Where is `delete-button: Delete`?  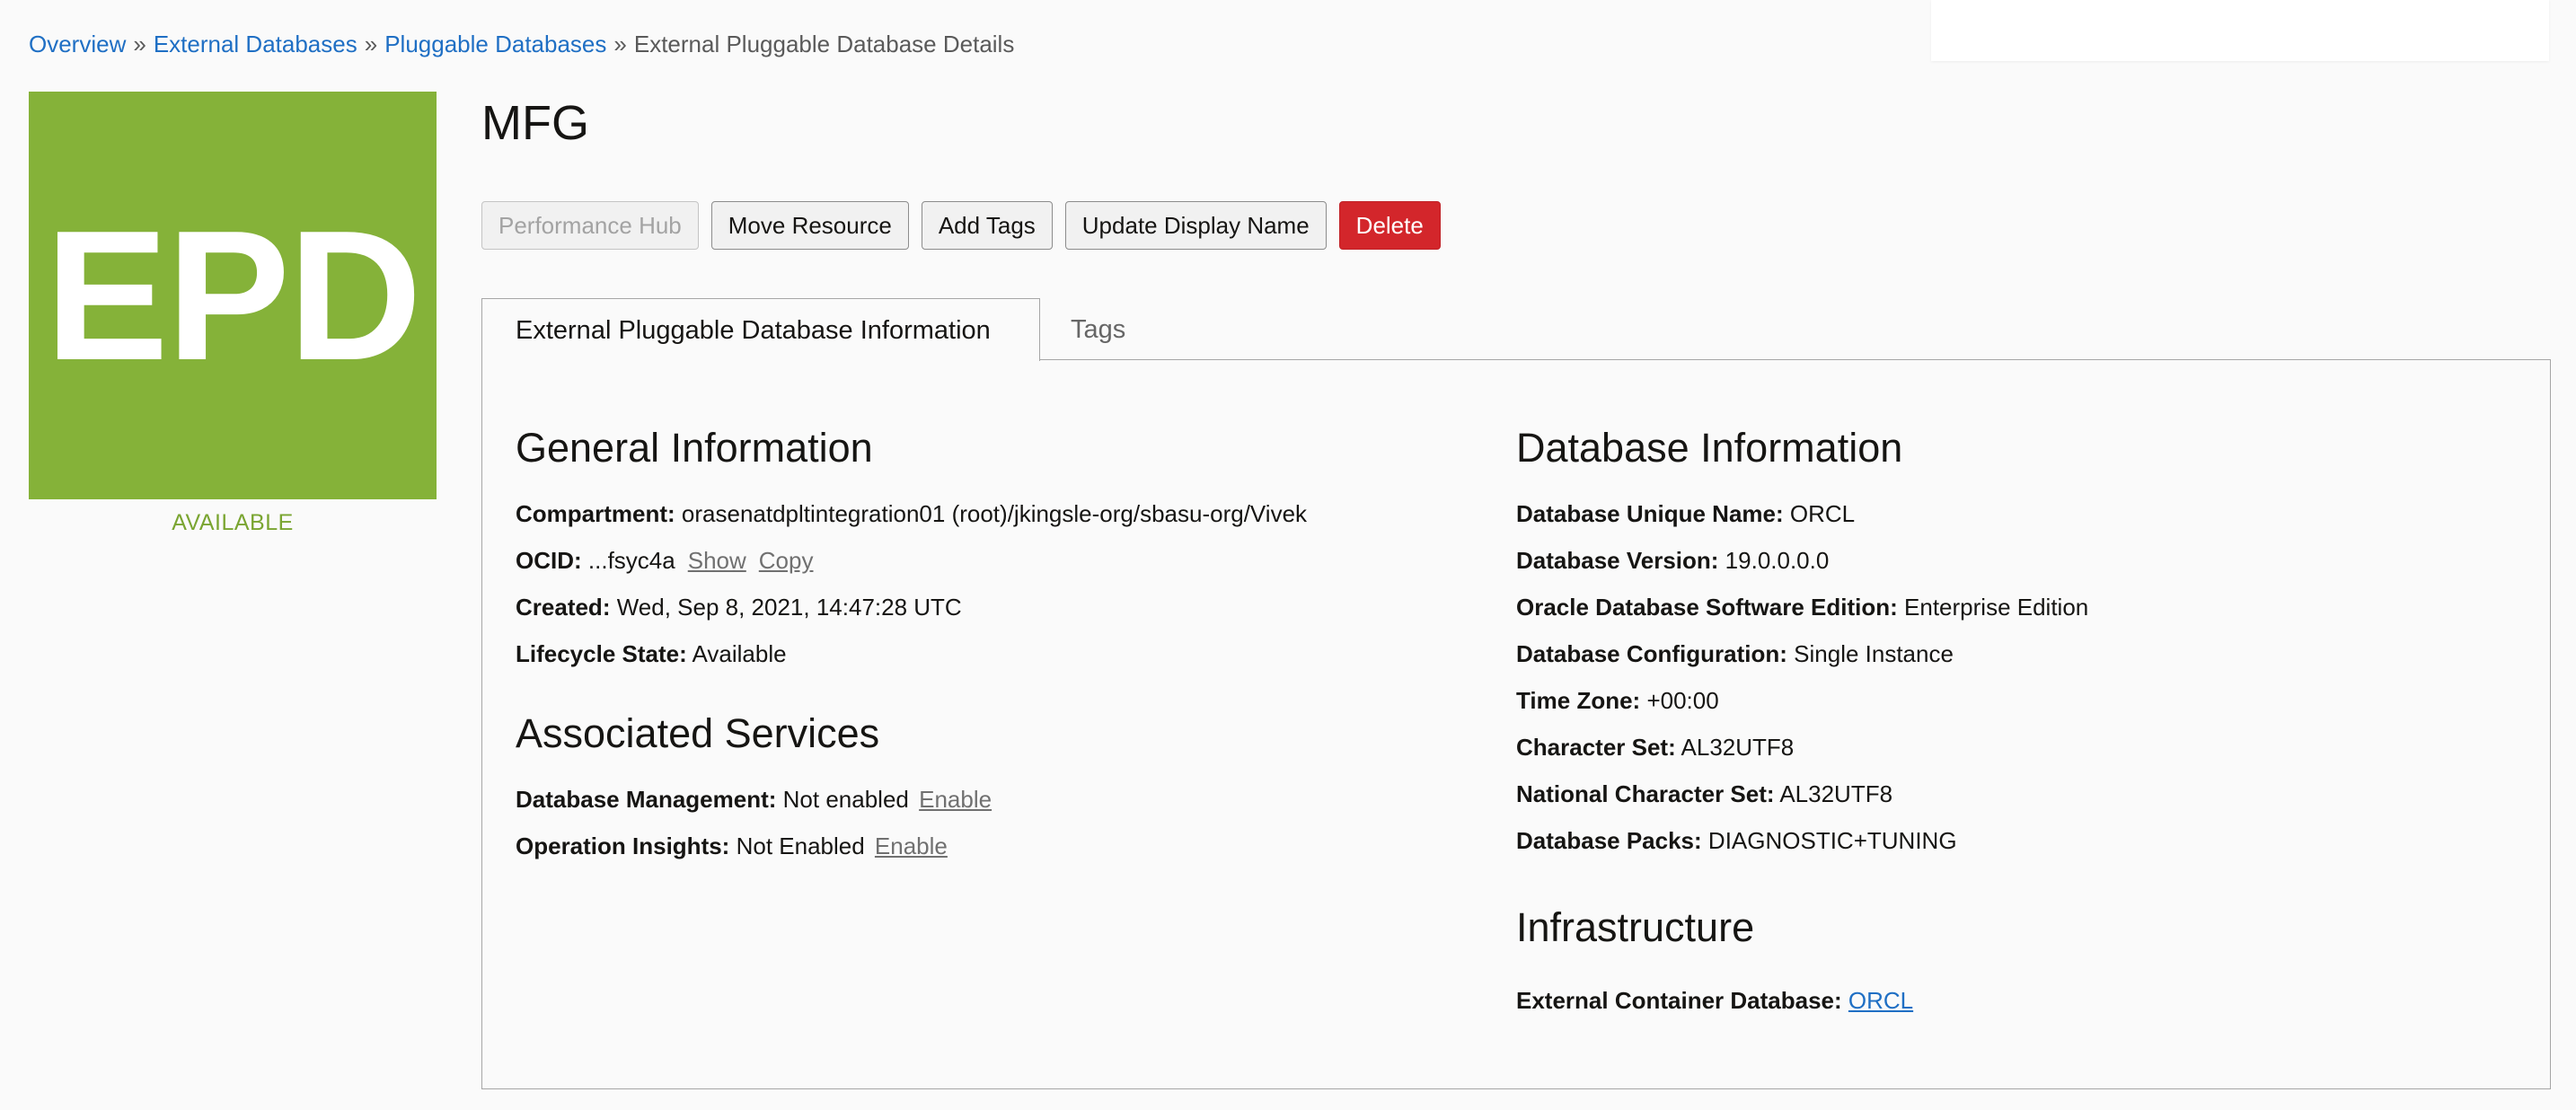
delete-button: Delete is located at coordinates (1389, 225).